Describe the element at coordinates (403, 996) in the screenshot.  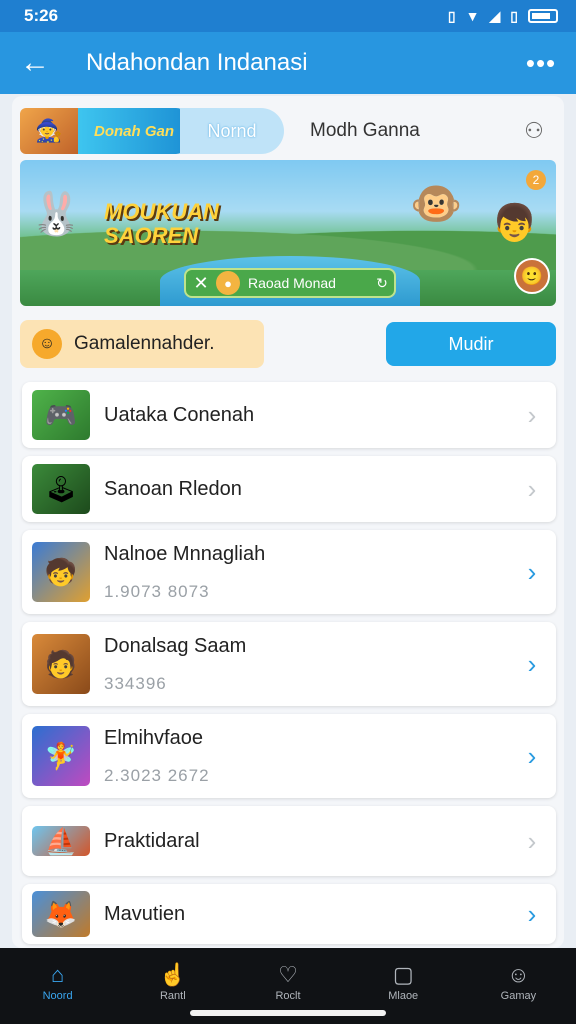
I see `nav-label: Mlaoe` at that location.